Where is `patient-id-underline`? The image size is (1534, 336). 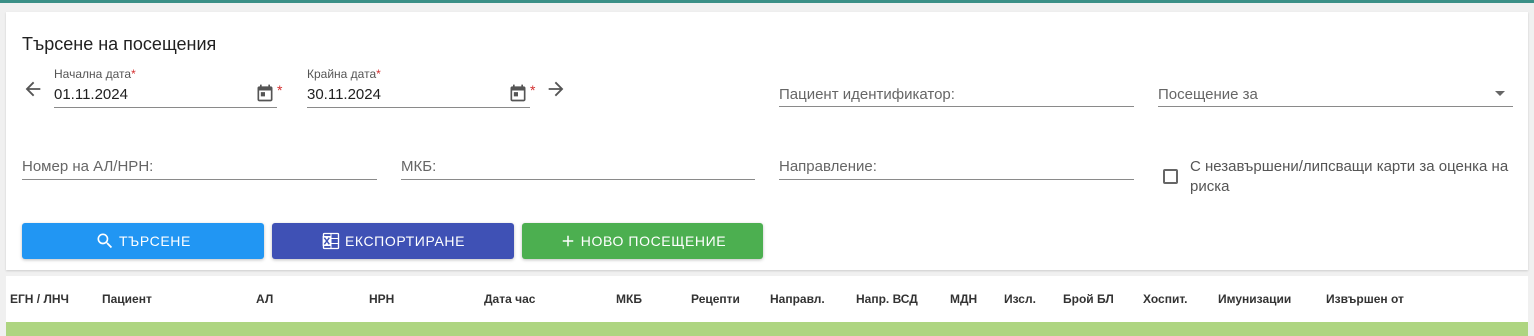 patient-id-underline is located at coordinates (956, 106).